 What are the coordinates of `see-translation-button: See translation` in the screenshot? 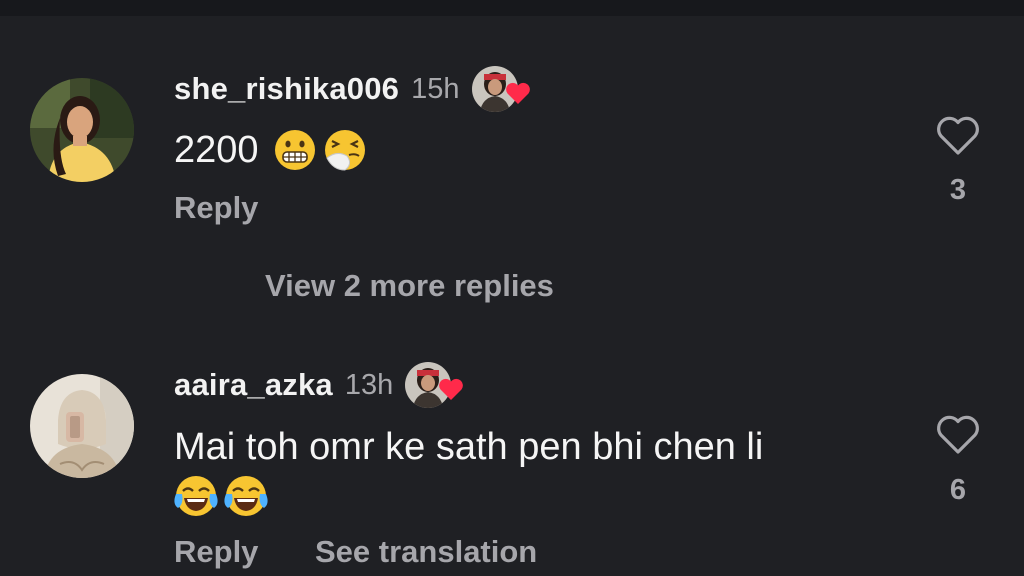 It's located at (426, 552).